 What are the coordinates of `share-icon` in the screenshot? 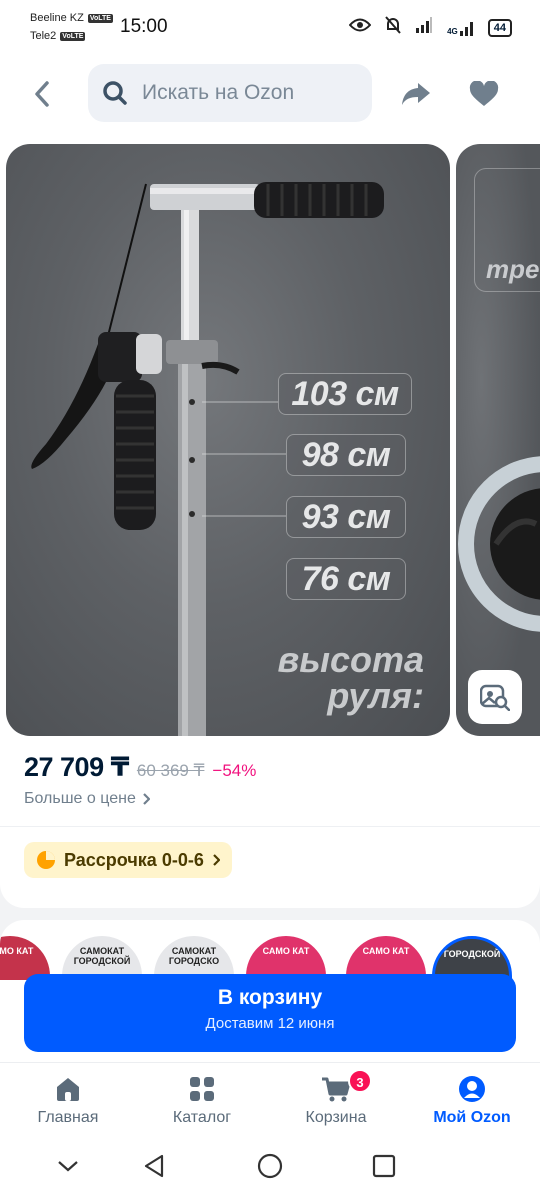 It's located at (416, 94).